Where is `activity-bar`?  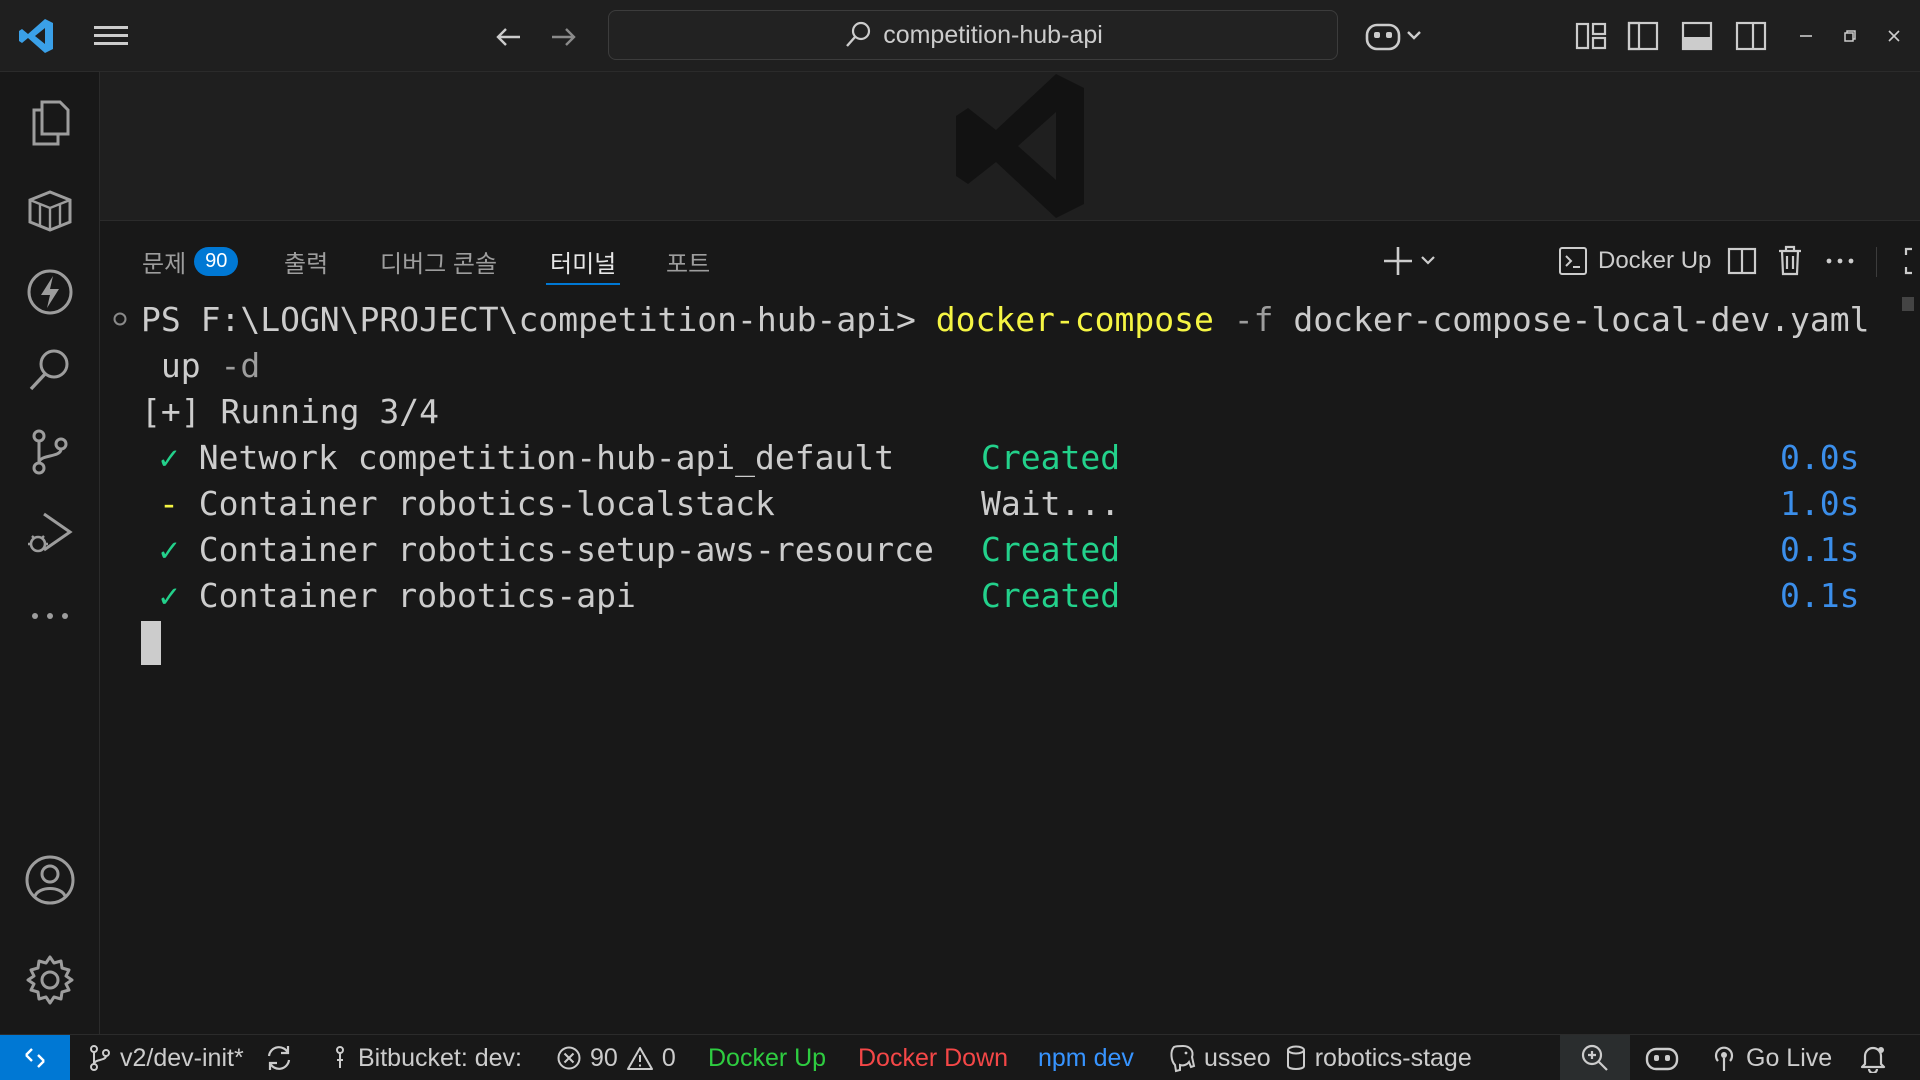
activity-bar is located at coordinates (50, 553).